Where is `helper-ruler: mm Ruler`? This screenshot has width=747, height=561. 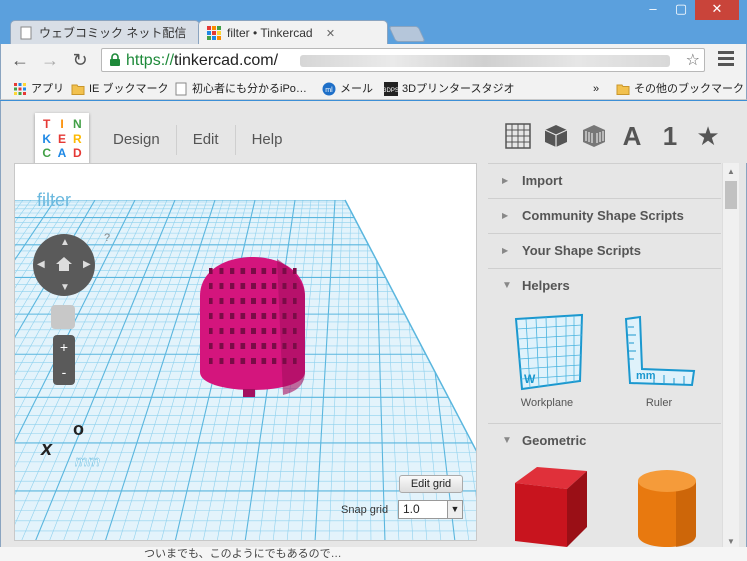 helper-ruler: mm Ruler is located at coordinates (659, 361).